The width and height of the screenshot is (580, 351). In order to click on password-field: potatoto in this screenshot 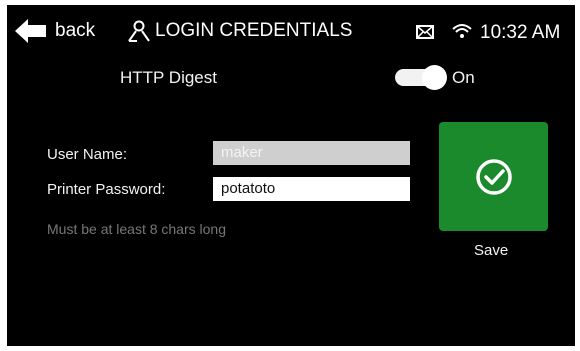, I will do `click(311, 189)`.